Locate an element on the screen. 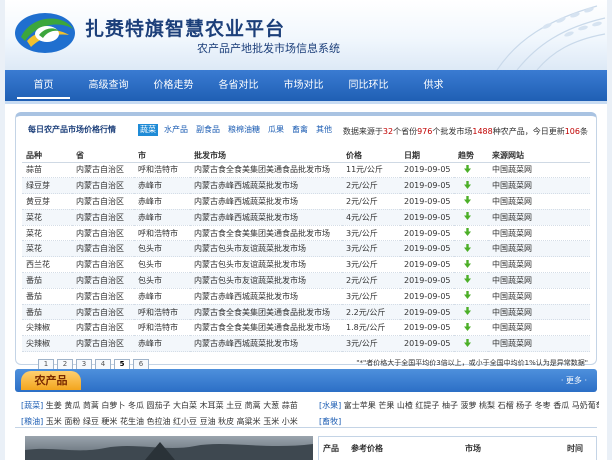 Image resolution: width=612 pixels, height=460 pixels. category-link-nonstaple: 副食品 is located at coordinates (208, 130).